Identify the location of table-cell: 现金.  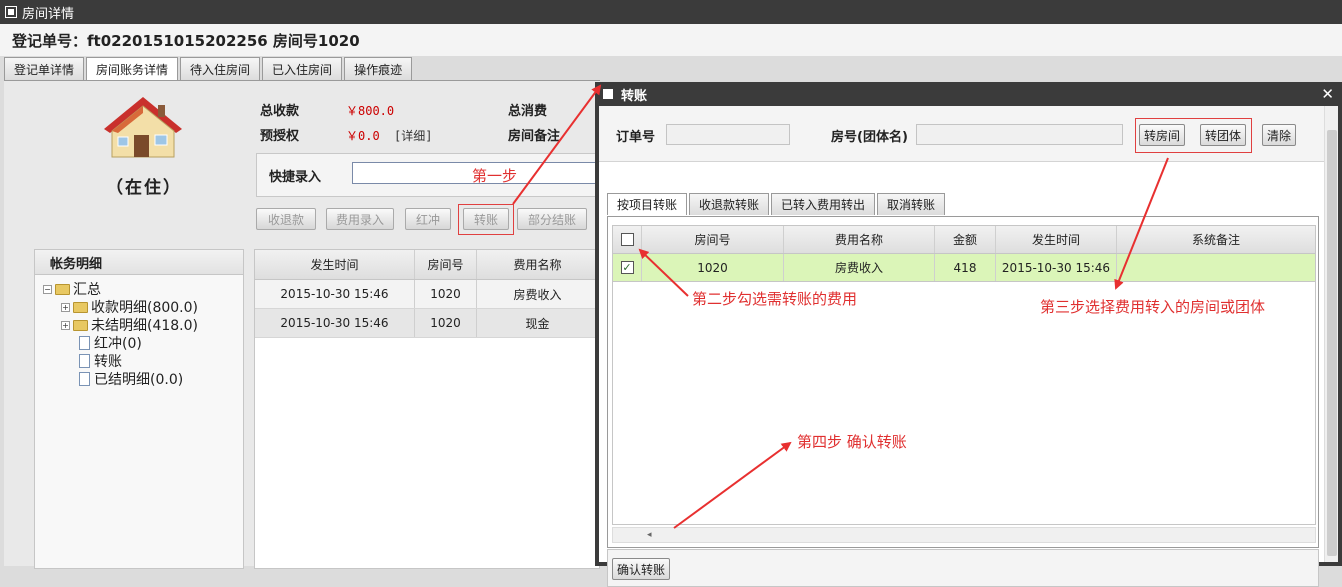
(538, 323).